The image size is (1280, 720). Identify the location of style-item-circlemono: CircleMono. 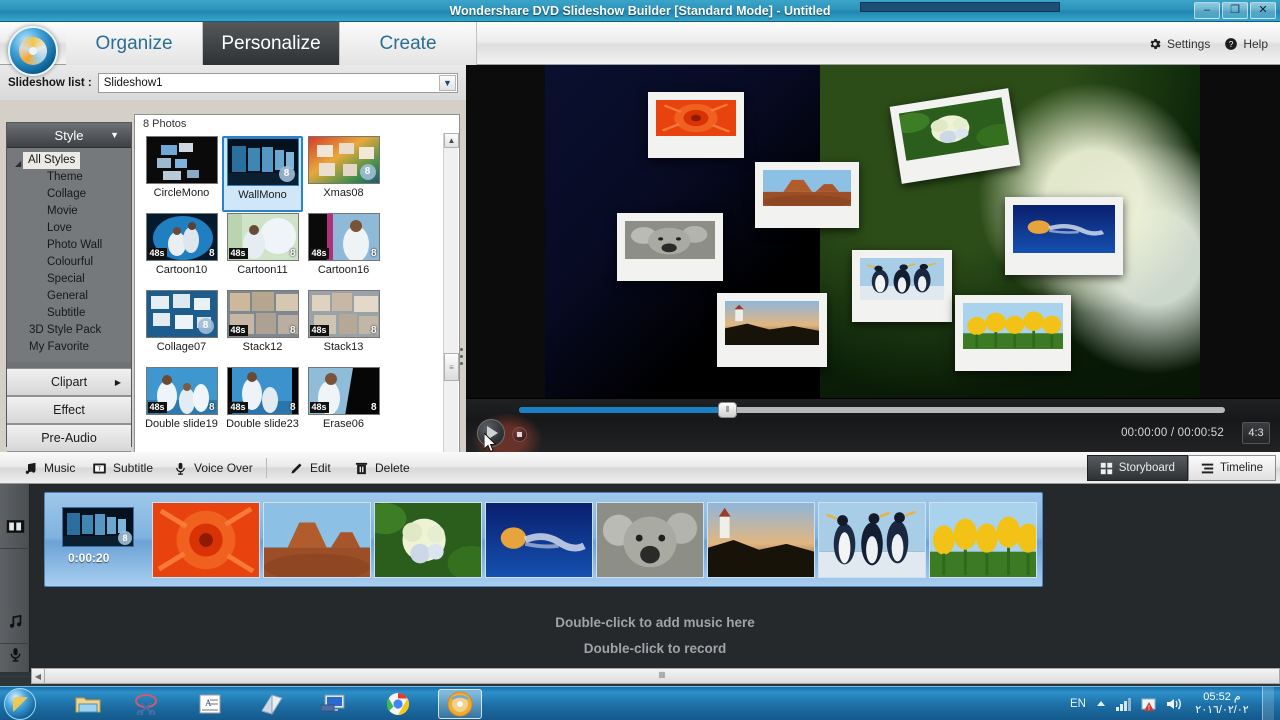
(181, 173).